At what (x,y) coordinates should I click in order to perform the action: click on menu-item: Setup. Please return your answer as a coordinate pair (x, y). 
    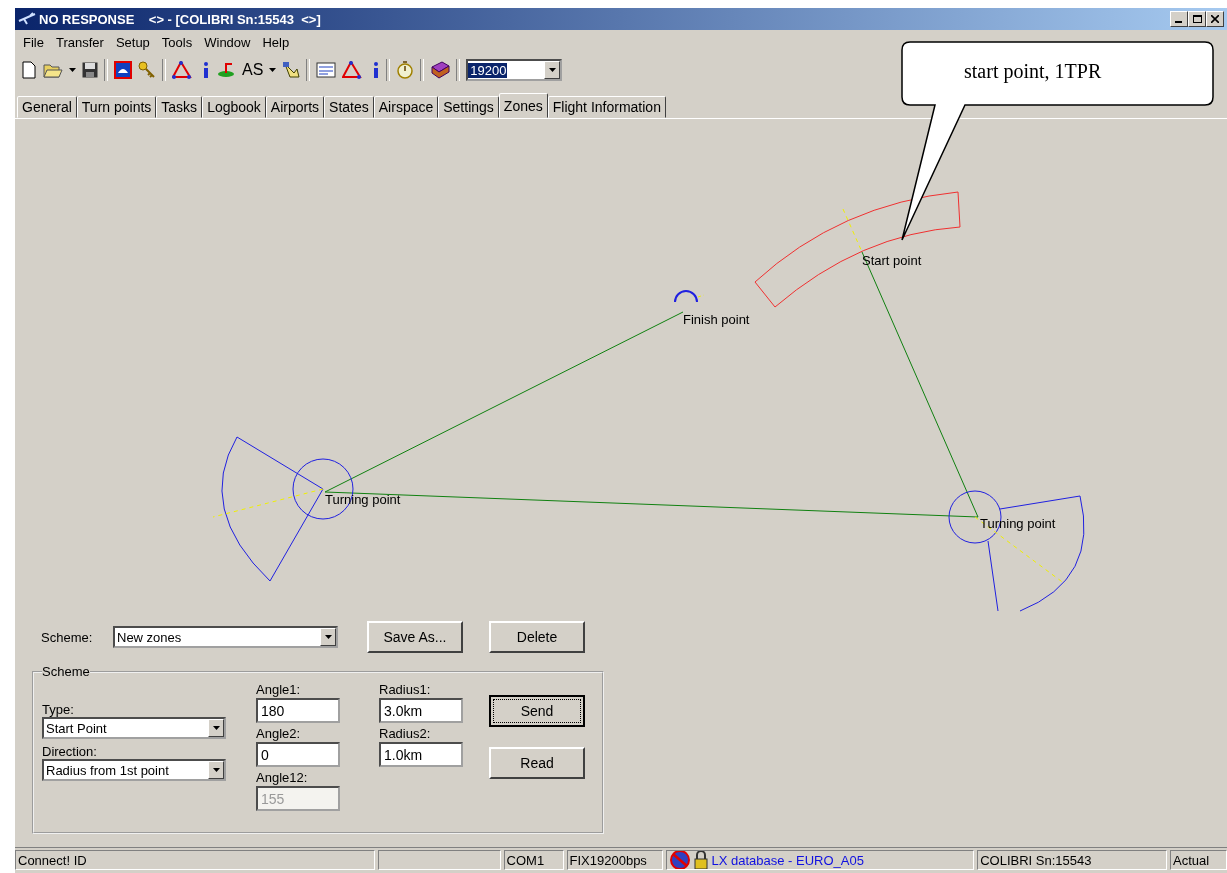
    Looking at the image, I should click on (132, 42).